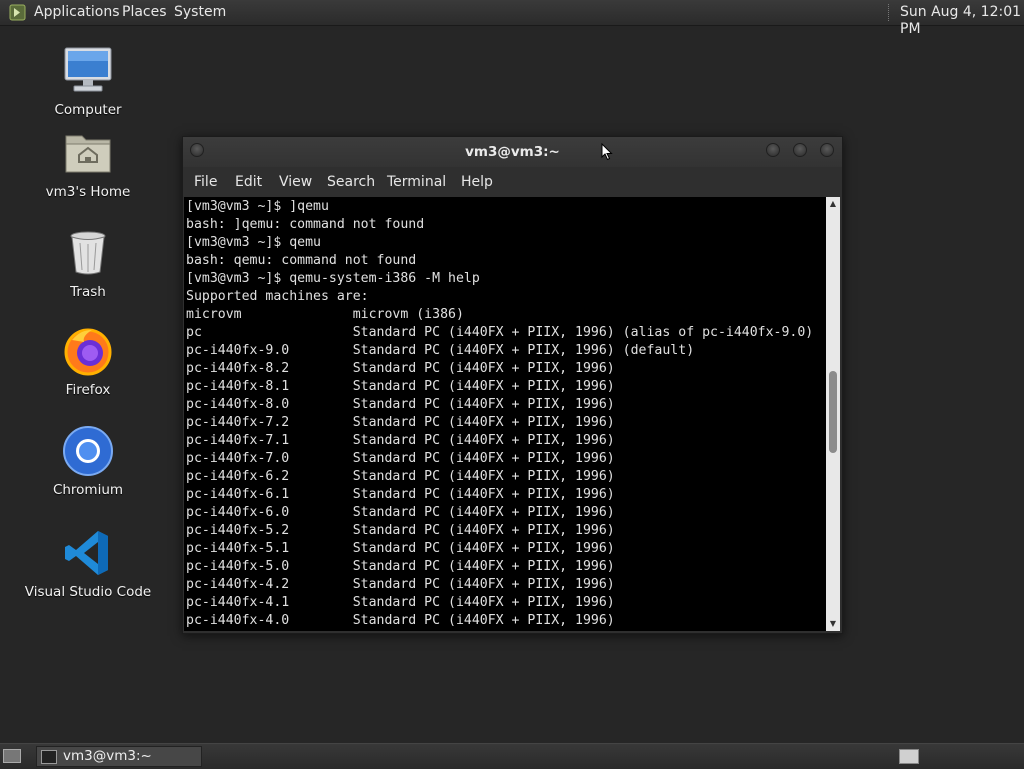 The height and width of the screenshot is (769, 1024). I want to click on scroll-up-arrow-icon: ▲, so click(833, 204).